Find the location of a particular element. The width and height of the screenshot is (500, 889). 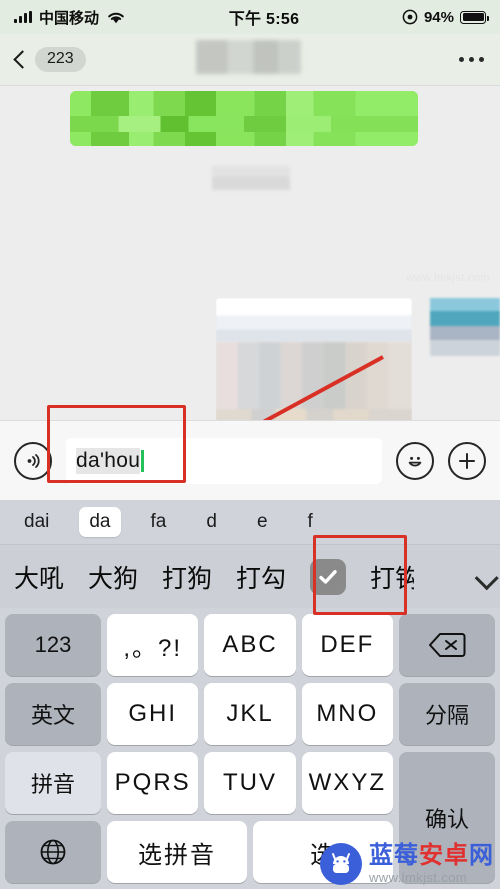

pinyin-segment-bar: dai da fa d e f is located at coordinates (250, 522).